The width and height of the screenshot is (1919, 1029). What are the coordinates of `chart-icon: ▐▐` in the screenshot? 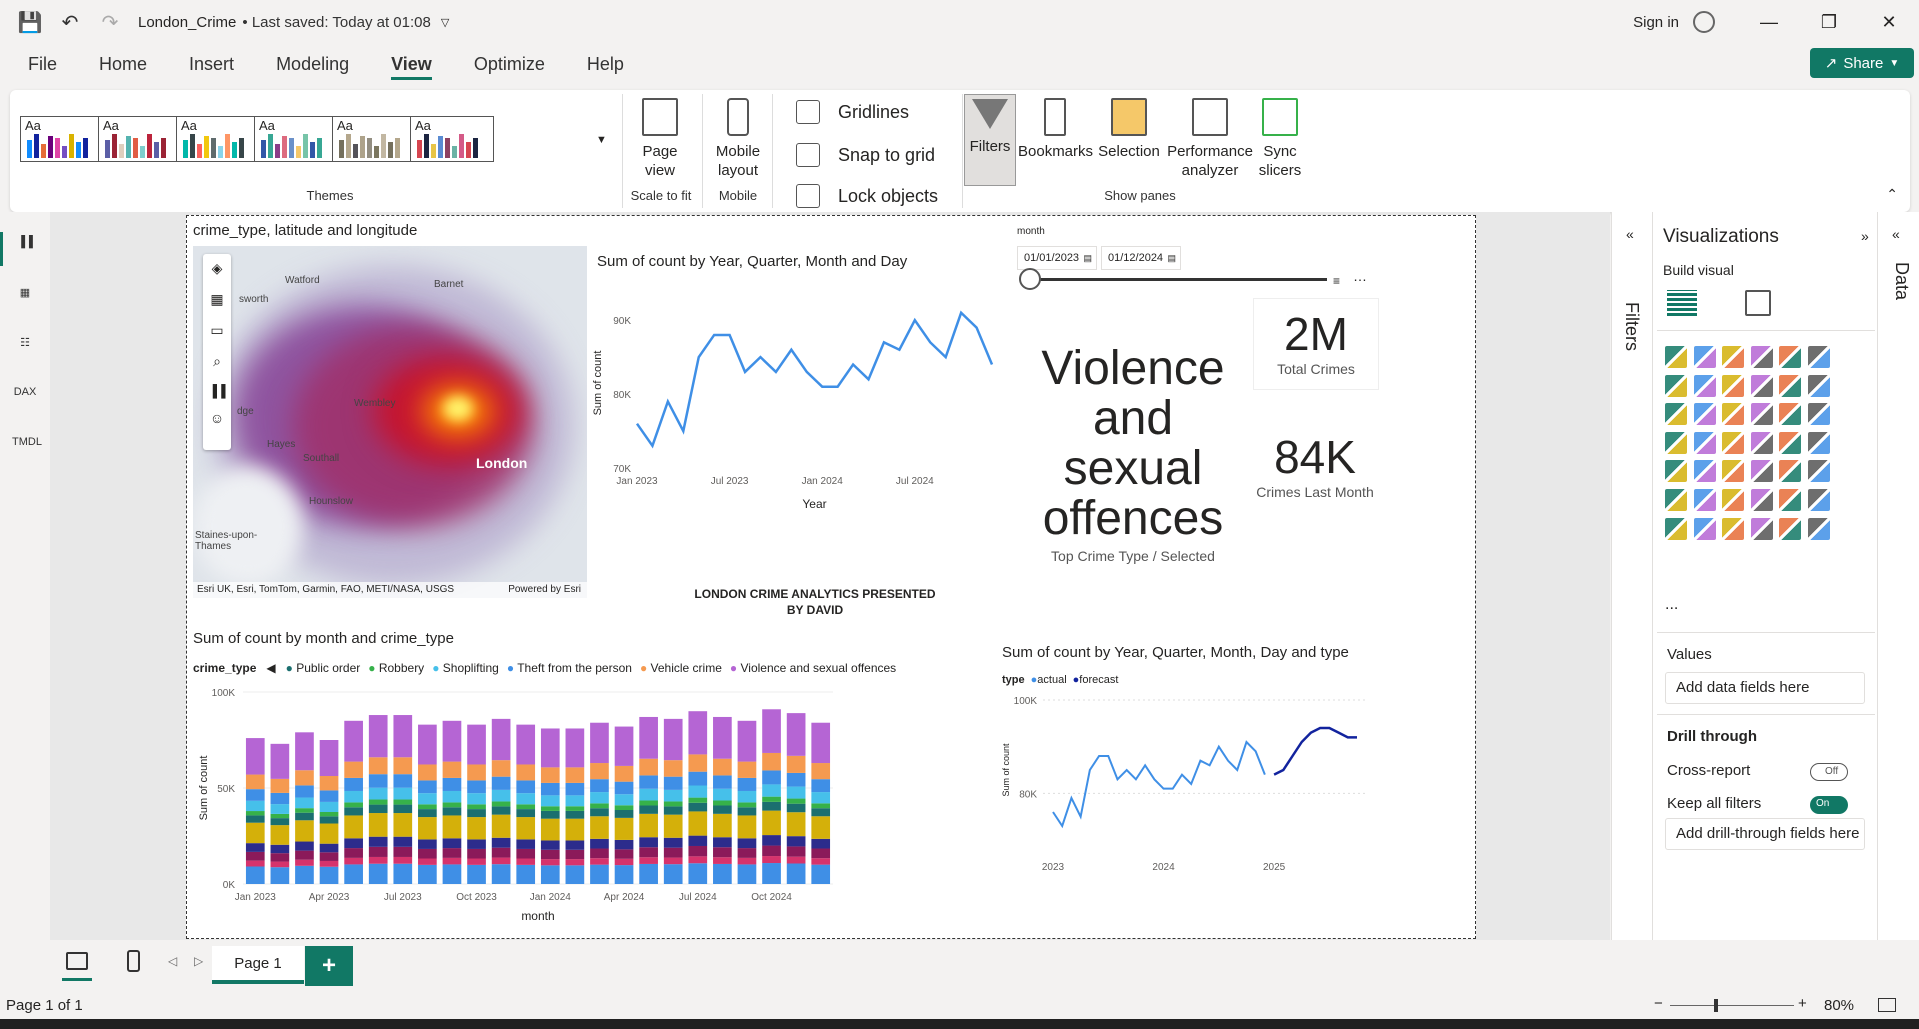 It's located at (217, 391).